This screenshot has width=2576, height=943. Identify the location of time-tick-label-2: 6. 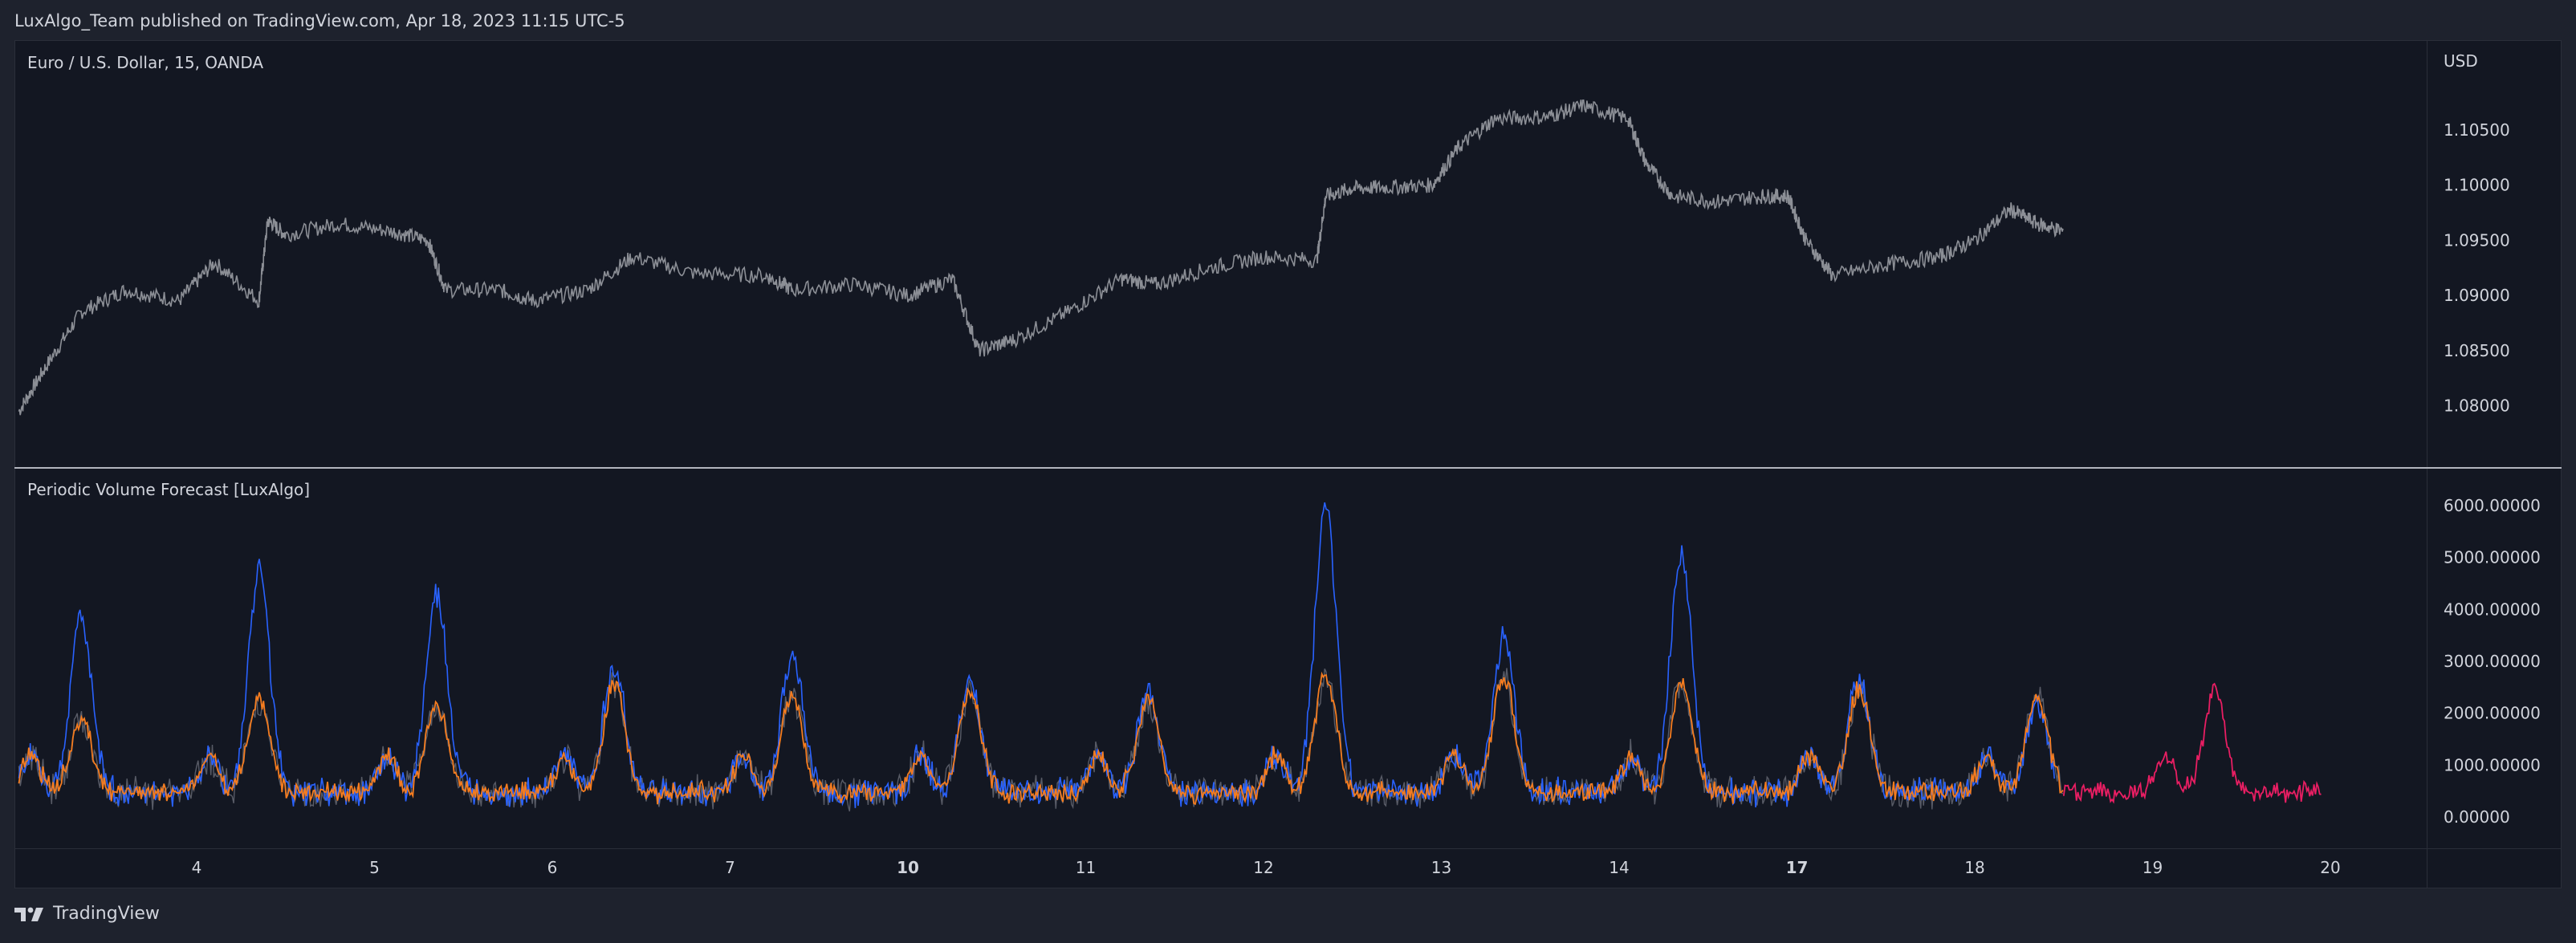
(552, 867).